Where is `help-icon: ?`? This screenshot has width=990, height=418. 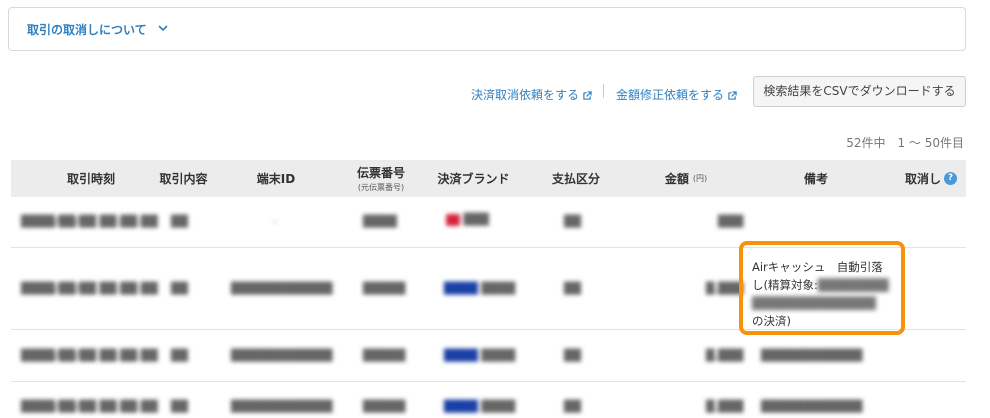 help-icon: ? is located at coordinates (950, 178).